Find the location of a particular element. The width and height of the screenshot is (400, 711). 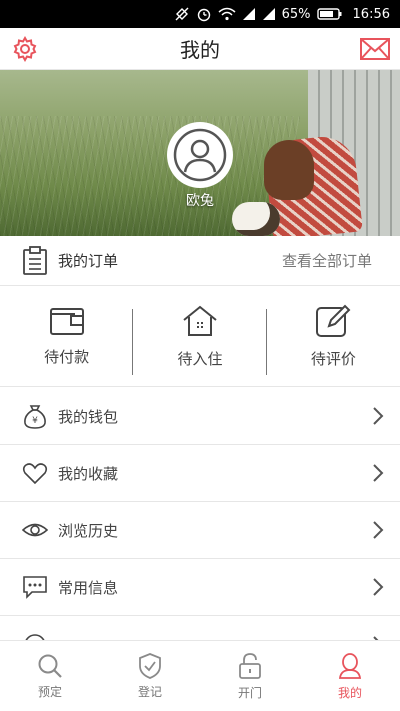

nav-register: 登记 is located at coordinates (150, 676).